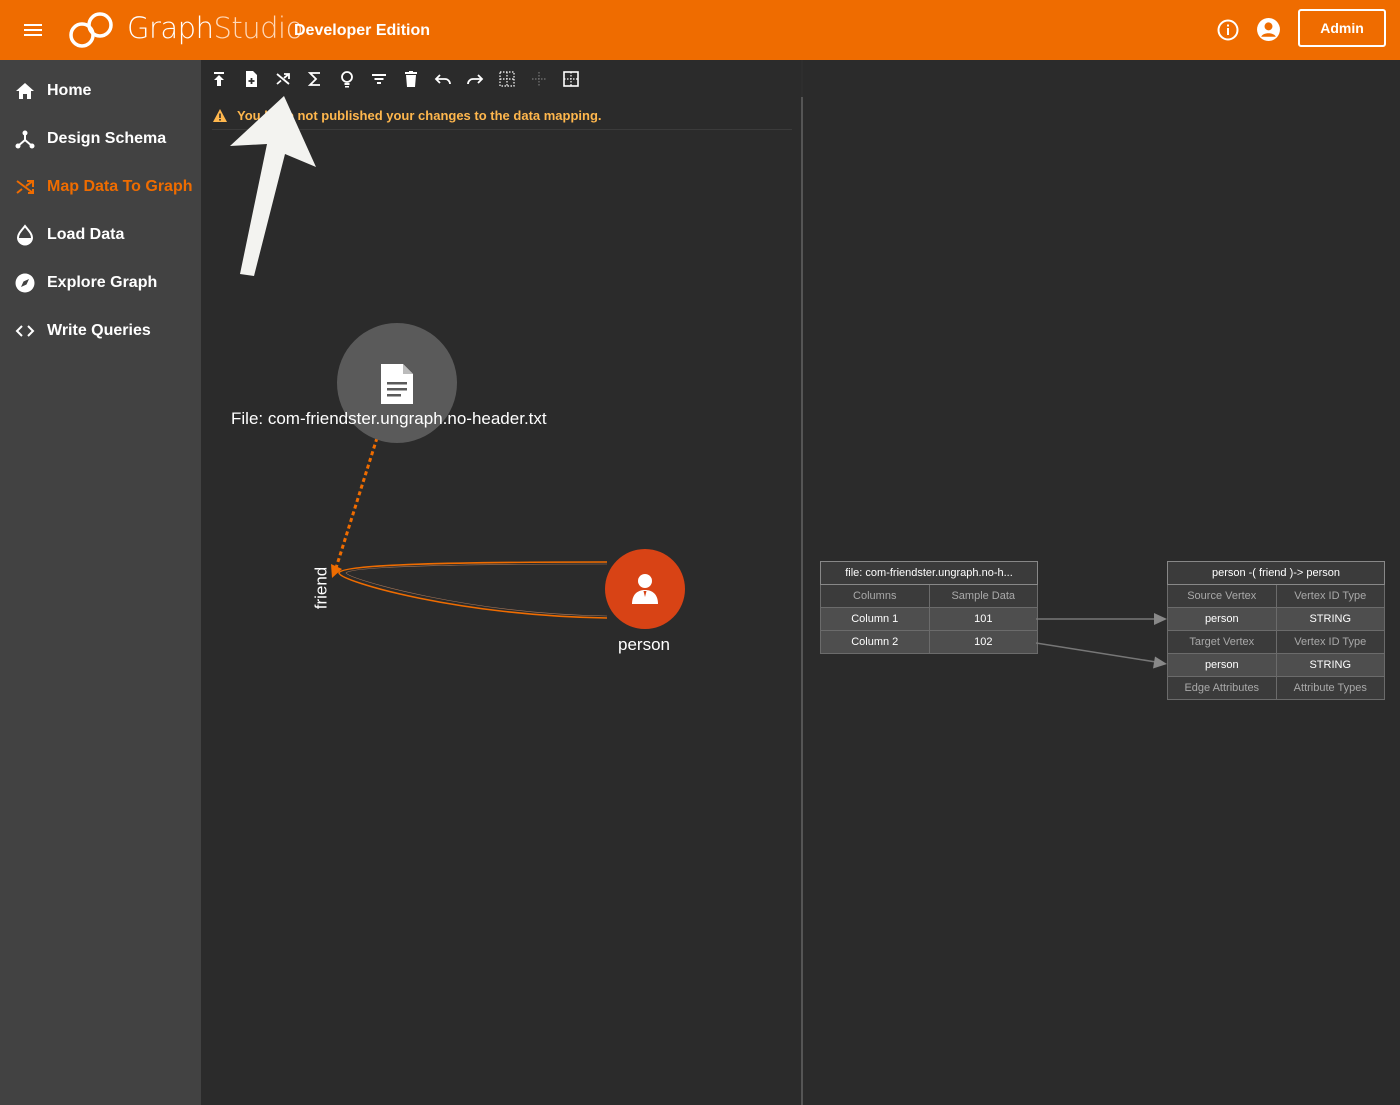 This screenshot has width=1400, height=1105. Describe the element at coordinates (1342, 28) in the screenshot. I see `admin-button: Admin` at that location.